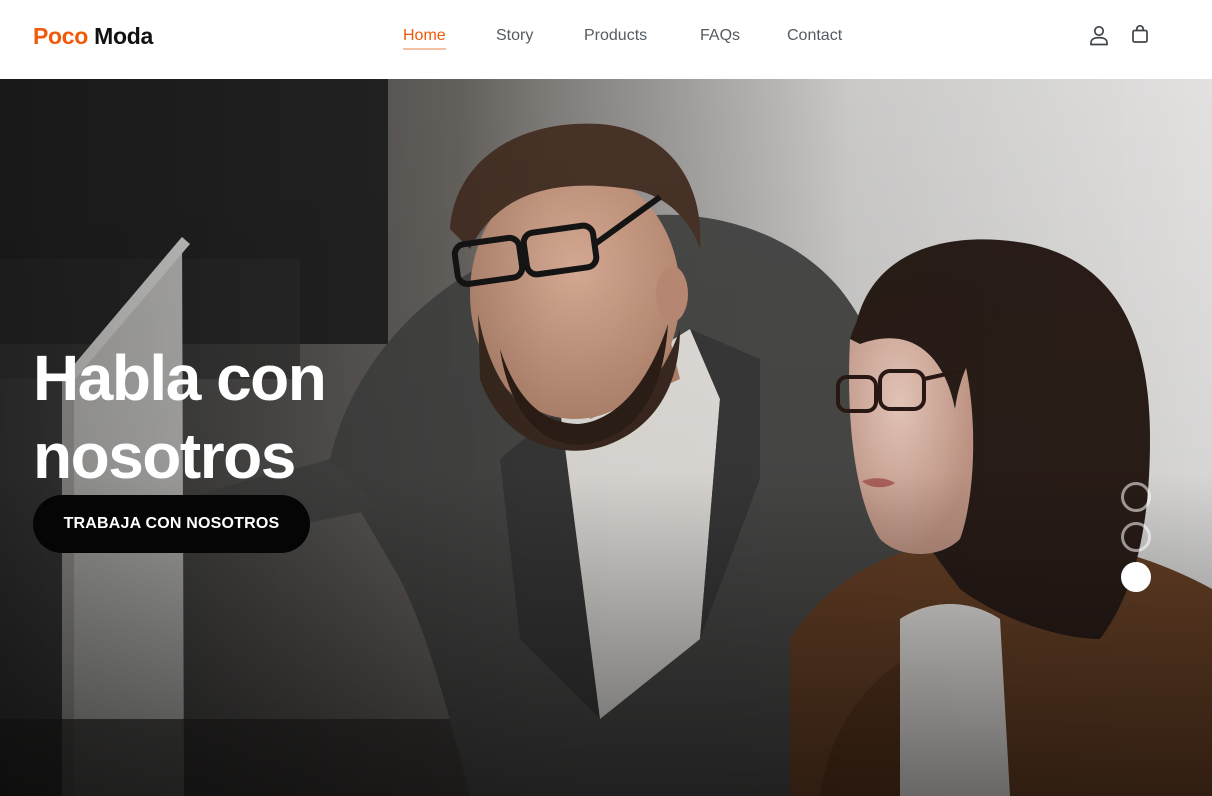 The image size is (1212, 796). I want to click on shopping-bag-icon, so click(1140, 35).